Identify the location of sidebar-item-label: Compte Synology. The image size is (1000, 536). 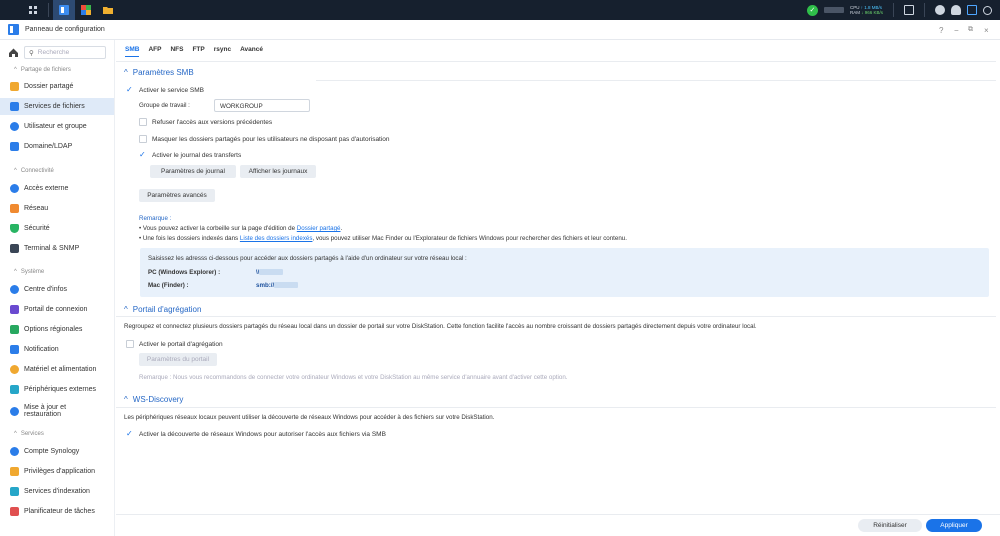
(52, 451).